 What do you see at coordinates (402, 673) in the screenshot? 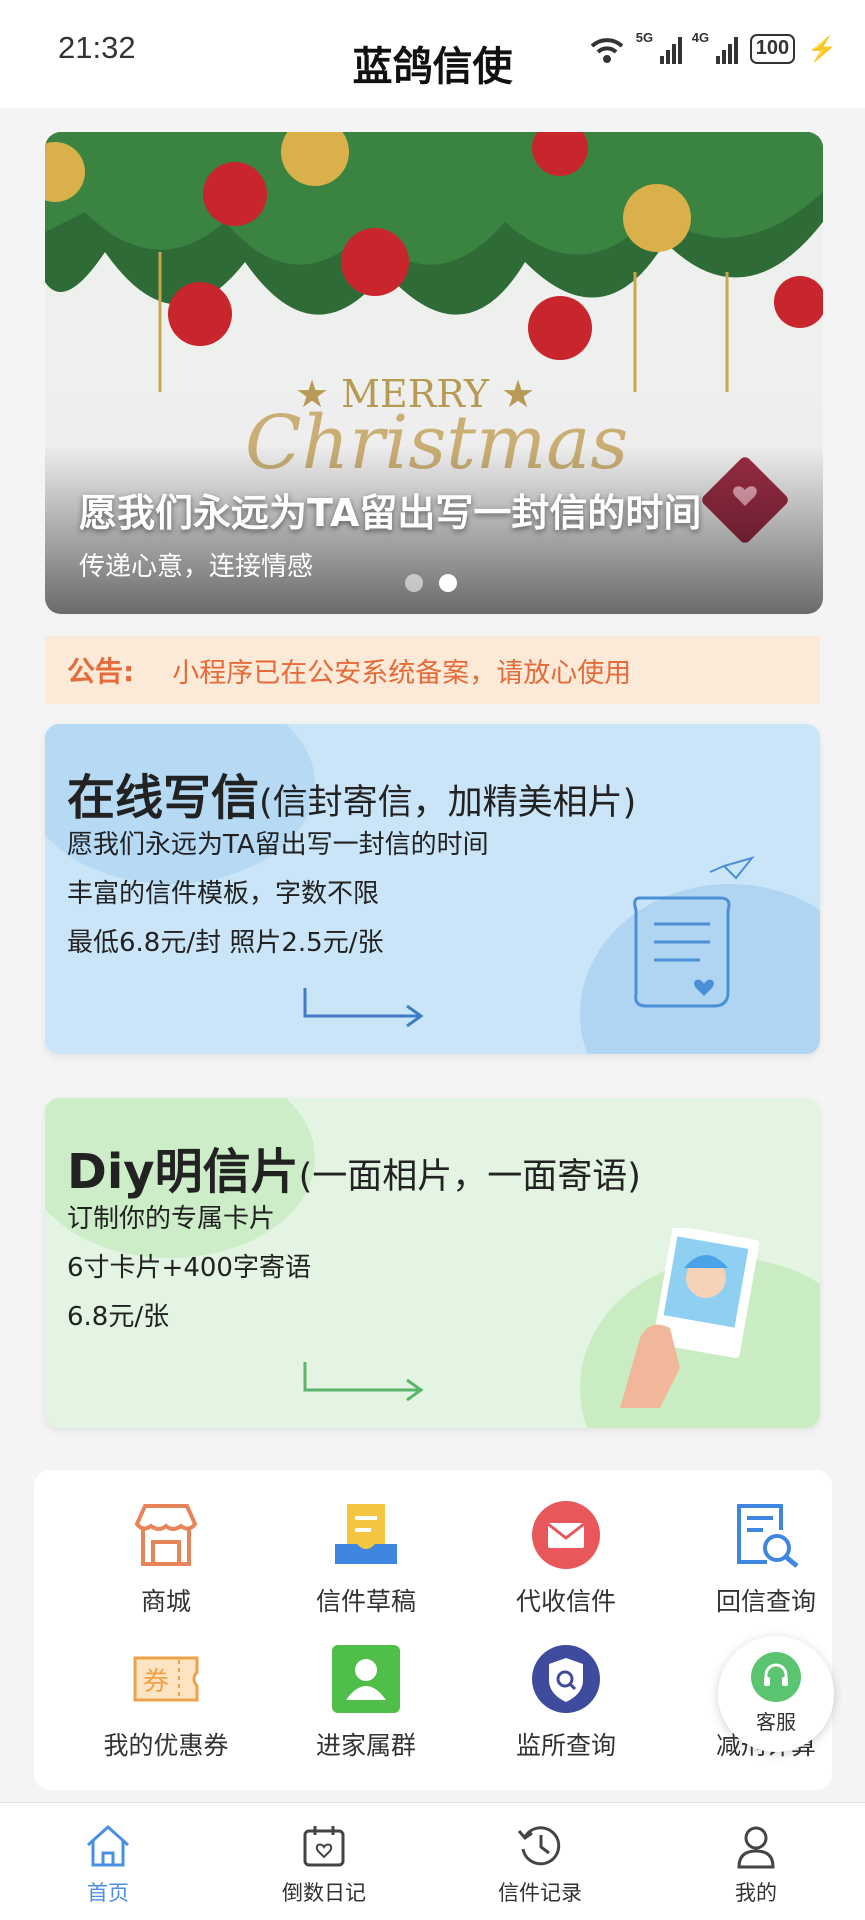
I see `announcement-text: 小程序已在公安系统备案，请放心使用` at bounding box center [402, 673].